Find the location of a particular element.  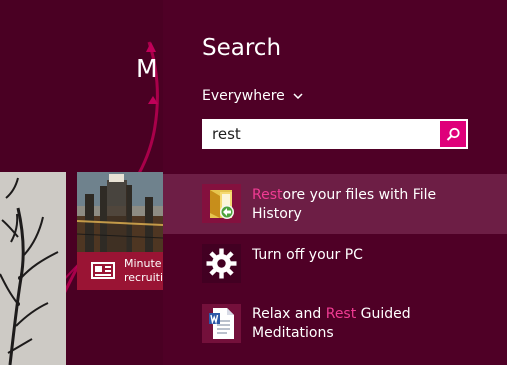

file-history-icon is located at coordinates (221, 203).